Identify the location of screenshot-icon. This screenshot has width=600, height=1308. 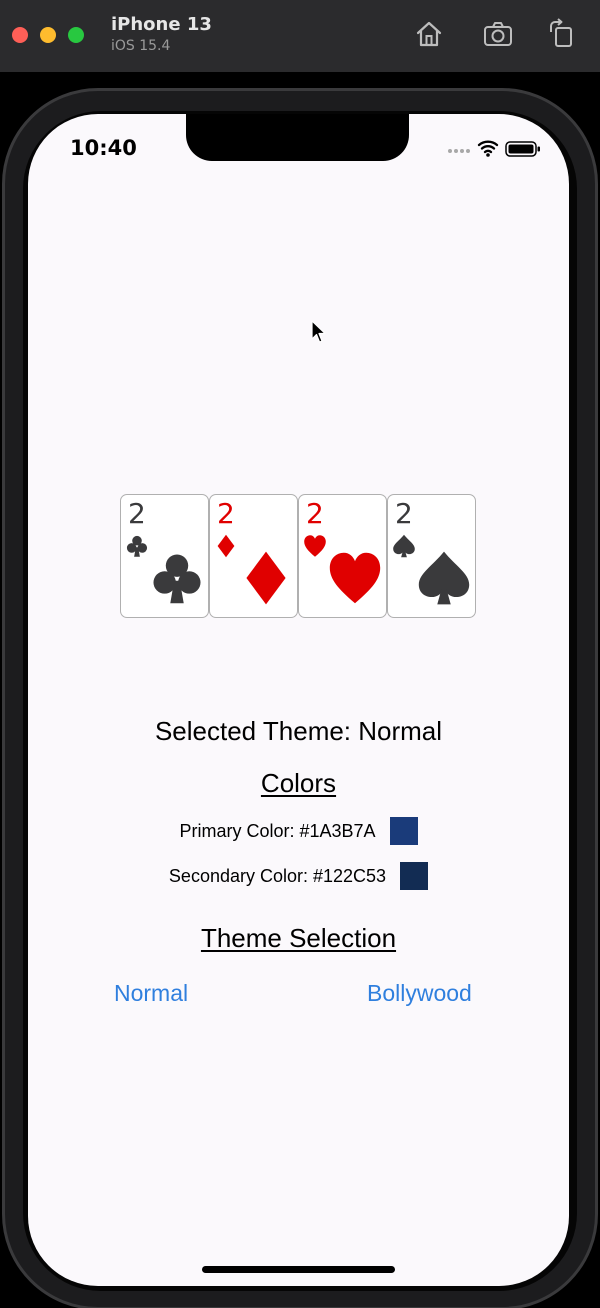
(498, 34).